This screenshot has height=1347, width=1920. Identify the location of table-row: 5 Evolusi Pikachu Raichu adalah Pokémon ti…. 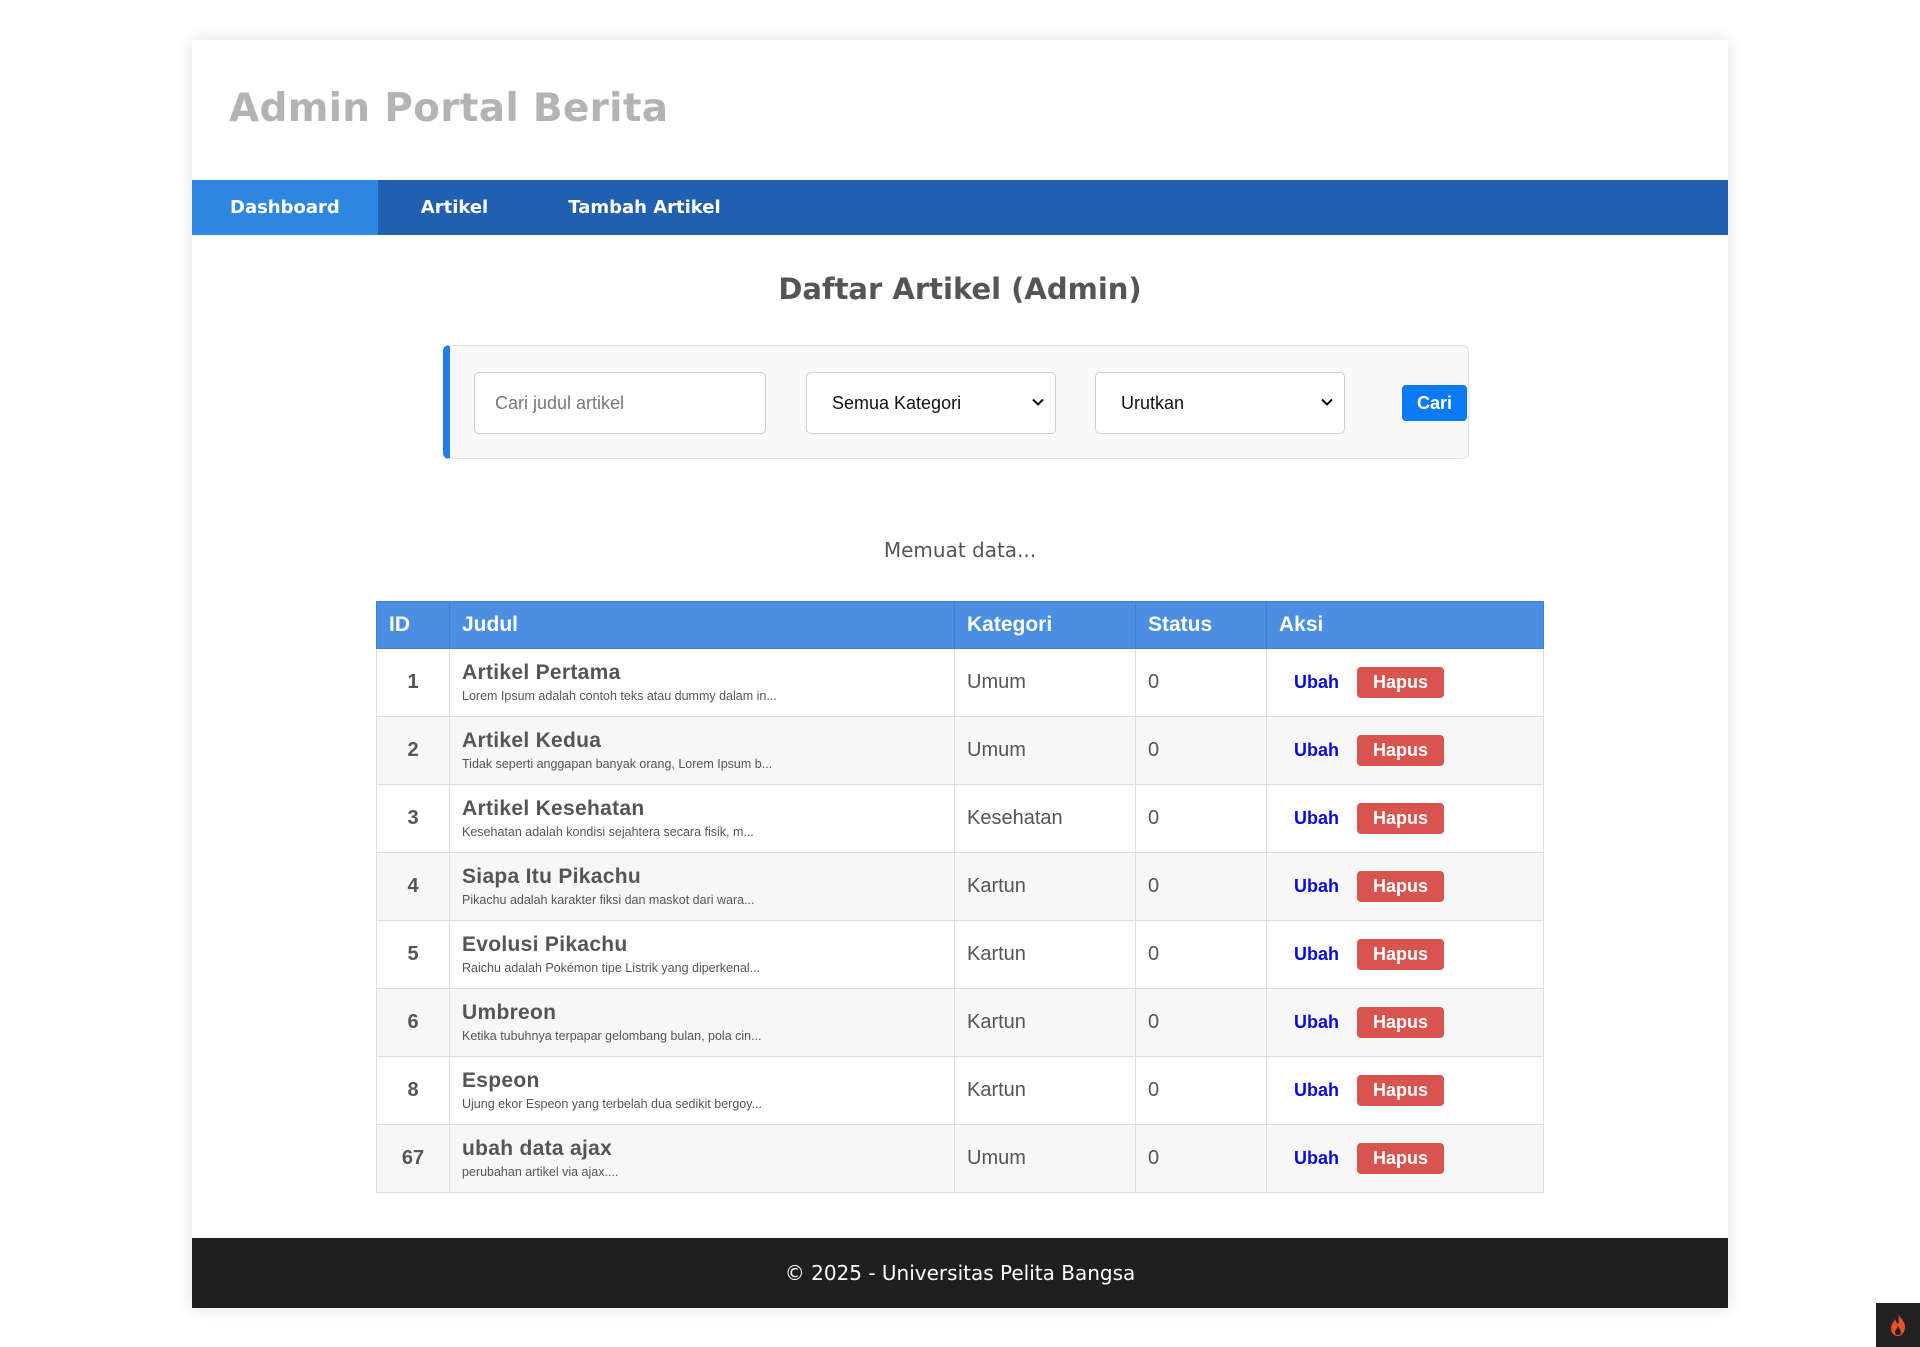
(960, 954).